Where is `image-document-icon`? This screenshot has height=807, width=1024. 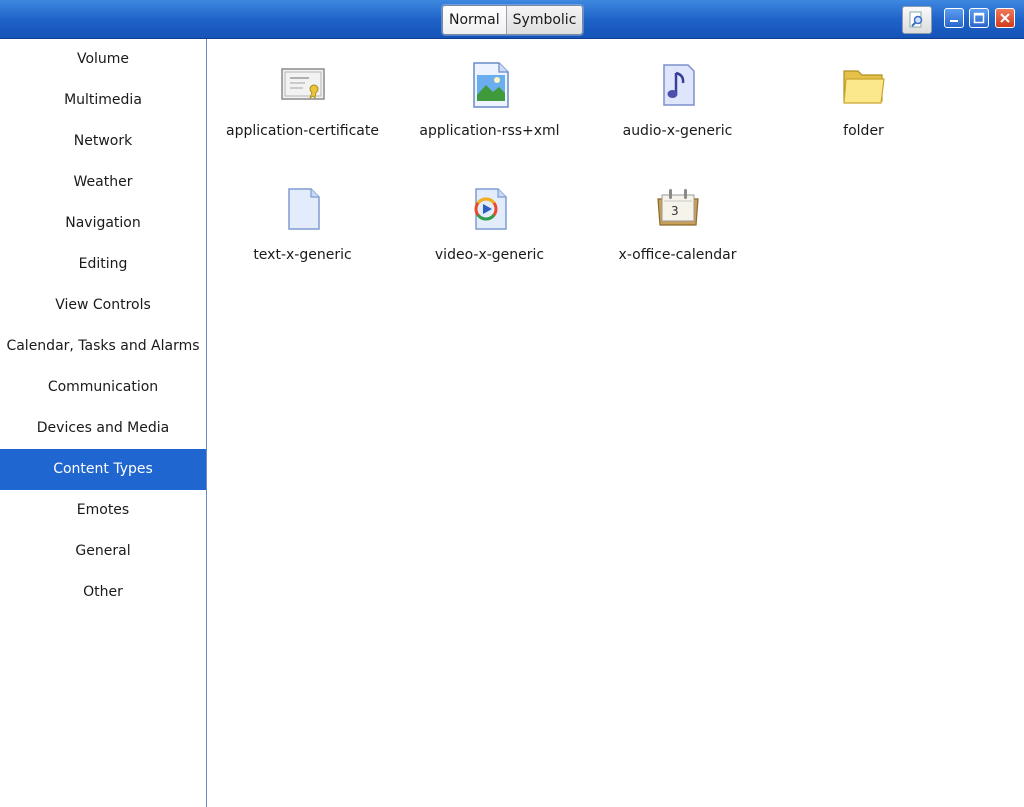
image-document-icon is located at coordinates (490, 85).